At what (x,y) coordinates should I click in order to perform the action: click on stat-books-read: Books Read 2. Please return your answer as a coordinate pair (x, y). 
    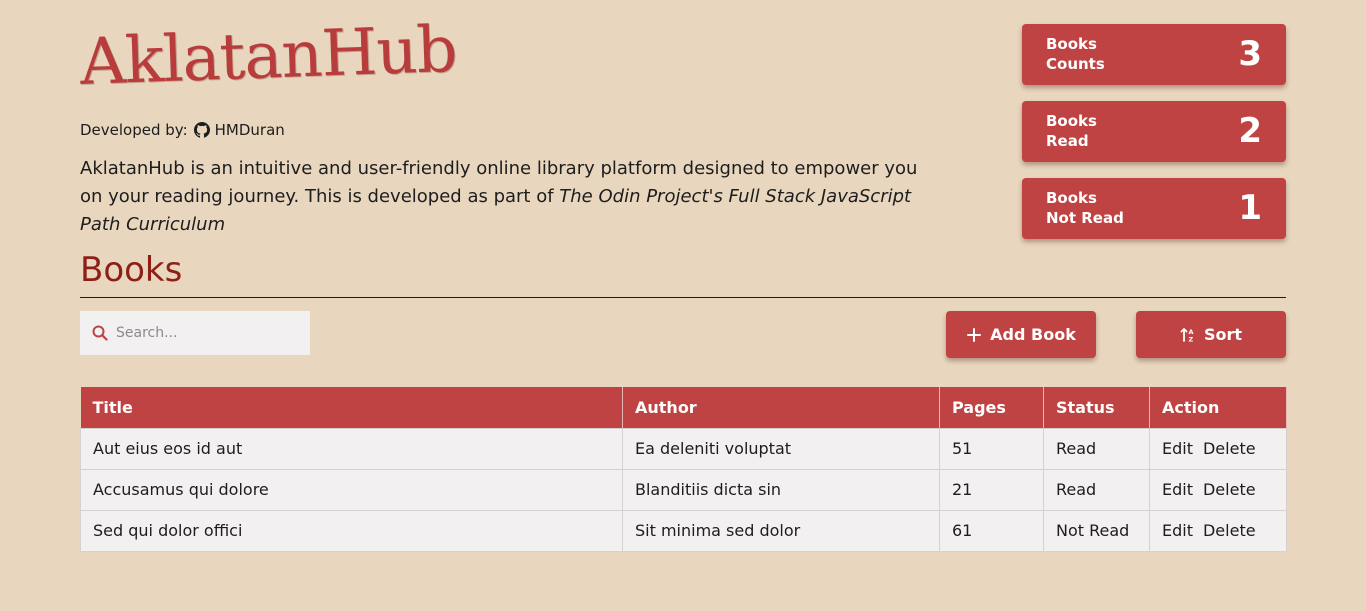
    Looking at the image, I should click on (1154, 131).